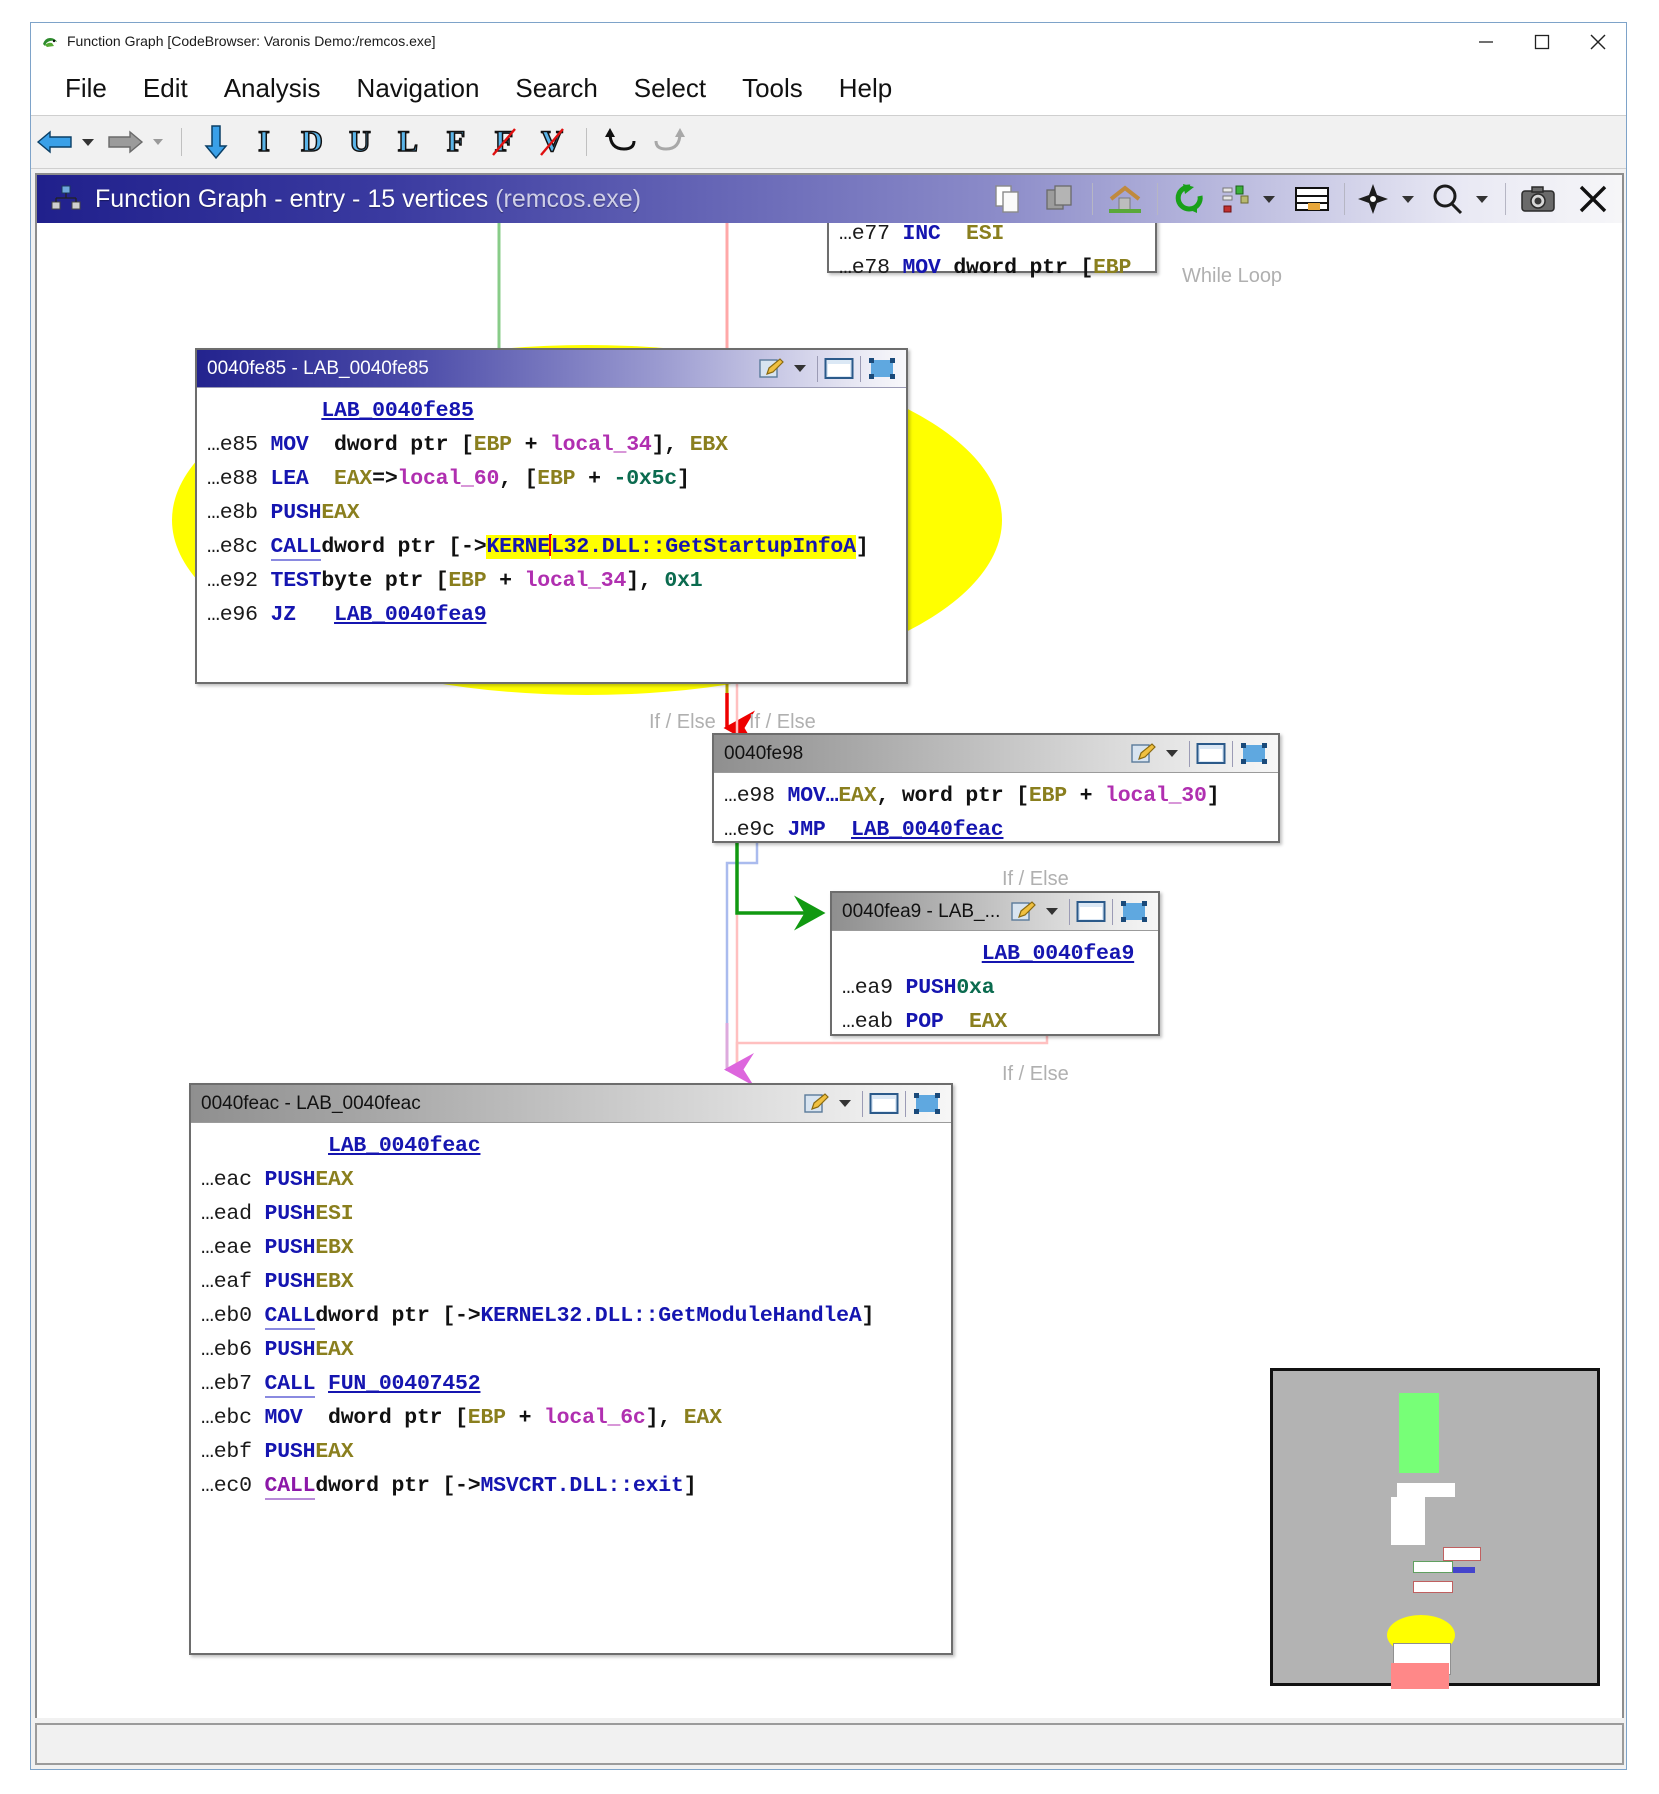 Image resolution: width=1659 pixels, height=1794 pixels. What do you see at coordinates (1598, 42) in the screenshot?
I see `close-icon` at bounding box center [1598, 42].